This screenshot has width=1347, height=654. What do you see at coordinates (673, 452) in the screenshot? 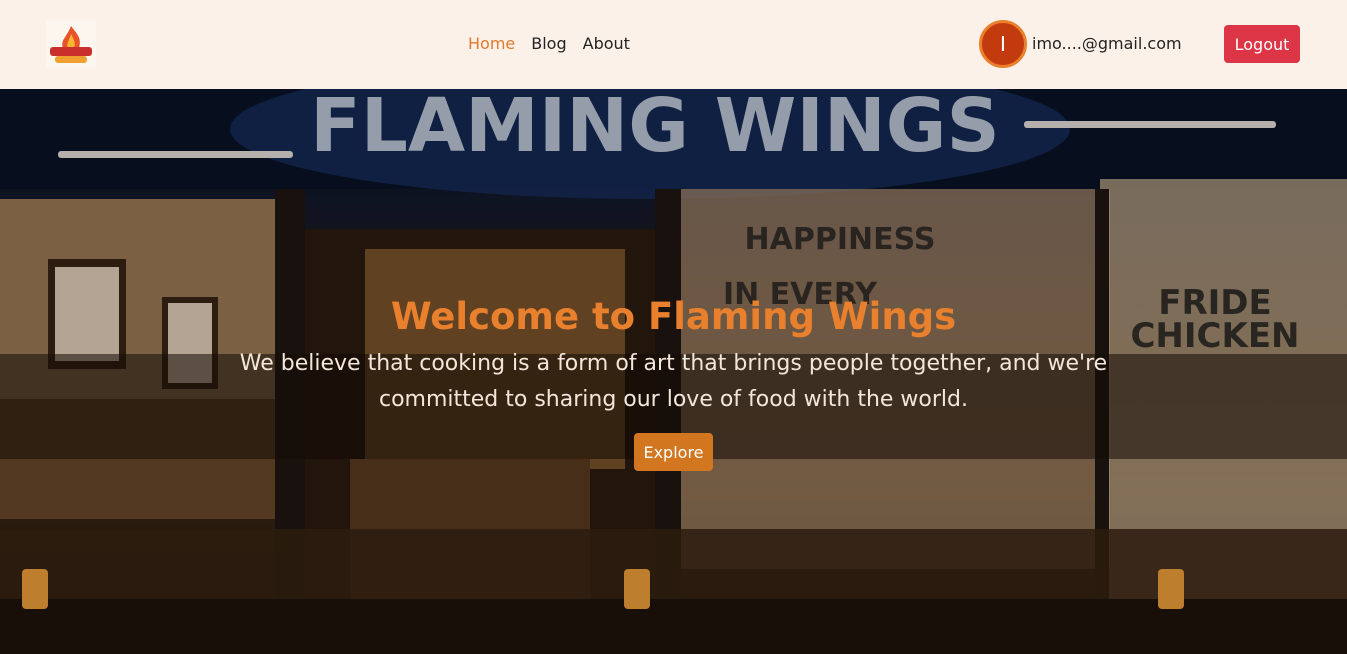
I see `explore-button: Explore` at bounding box center [673, 452].